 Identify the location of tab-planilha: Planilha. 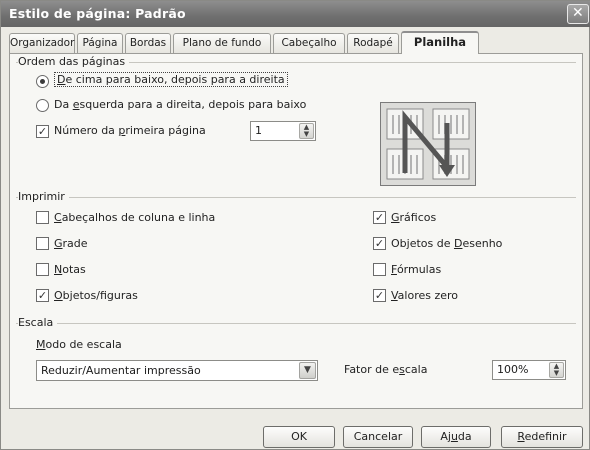
(440, 42).